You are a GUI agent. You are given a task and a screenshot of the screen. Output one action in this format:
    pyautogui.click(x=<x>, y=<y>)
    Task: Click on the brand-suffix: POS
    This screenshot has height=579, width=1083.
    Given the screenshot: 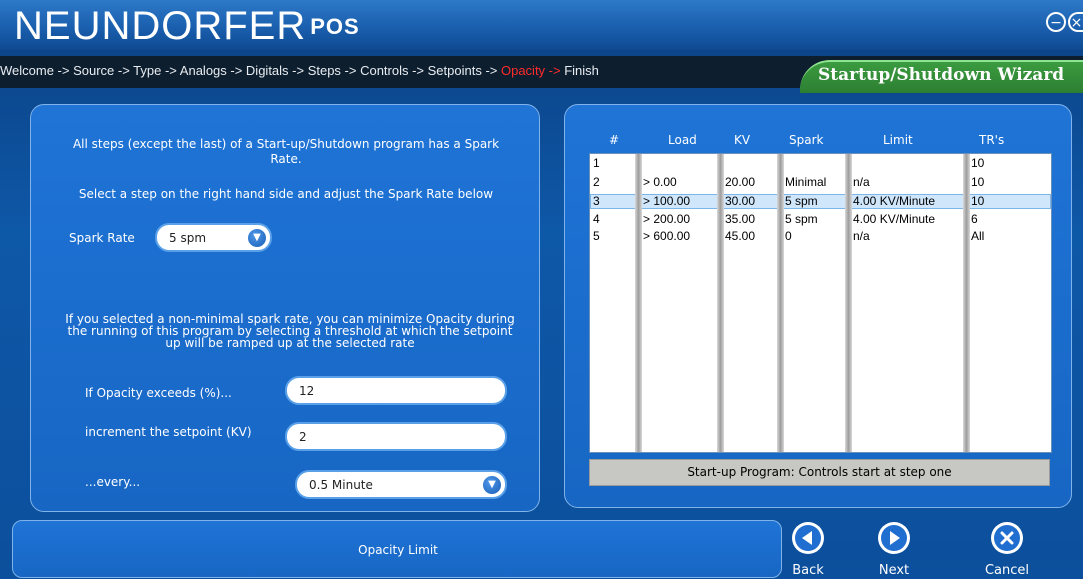 What is the action you would take?
    pyautogui.click(x=335, y=26)
    